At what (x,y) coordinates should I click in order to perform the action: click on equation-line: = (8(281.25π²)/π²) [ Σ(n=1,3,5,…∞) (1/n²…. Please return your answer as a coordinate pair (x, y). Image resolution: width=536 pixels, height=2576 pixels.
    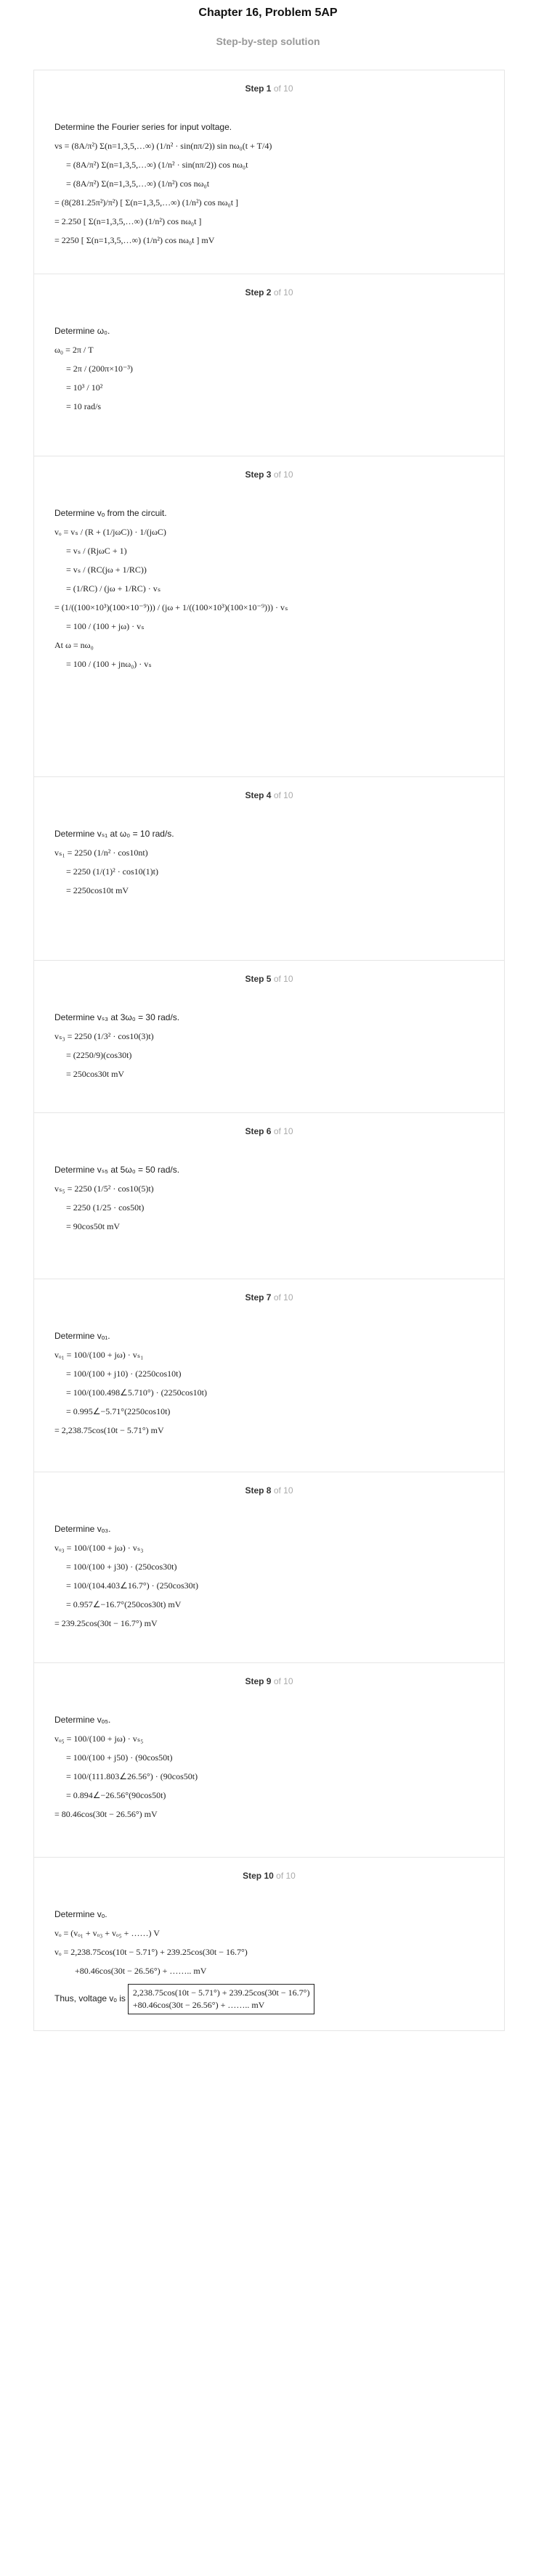
    Looking at the image, I should click on (146, 202).